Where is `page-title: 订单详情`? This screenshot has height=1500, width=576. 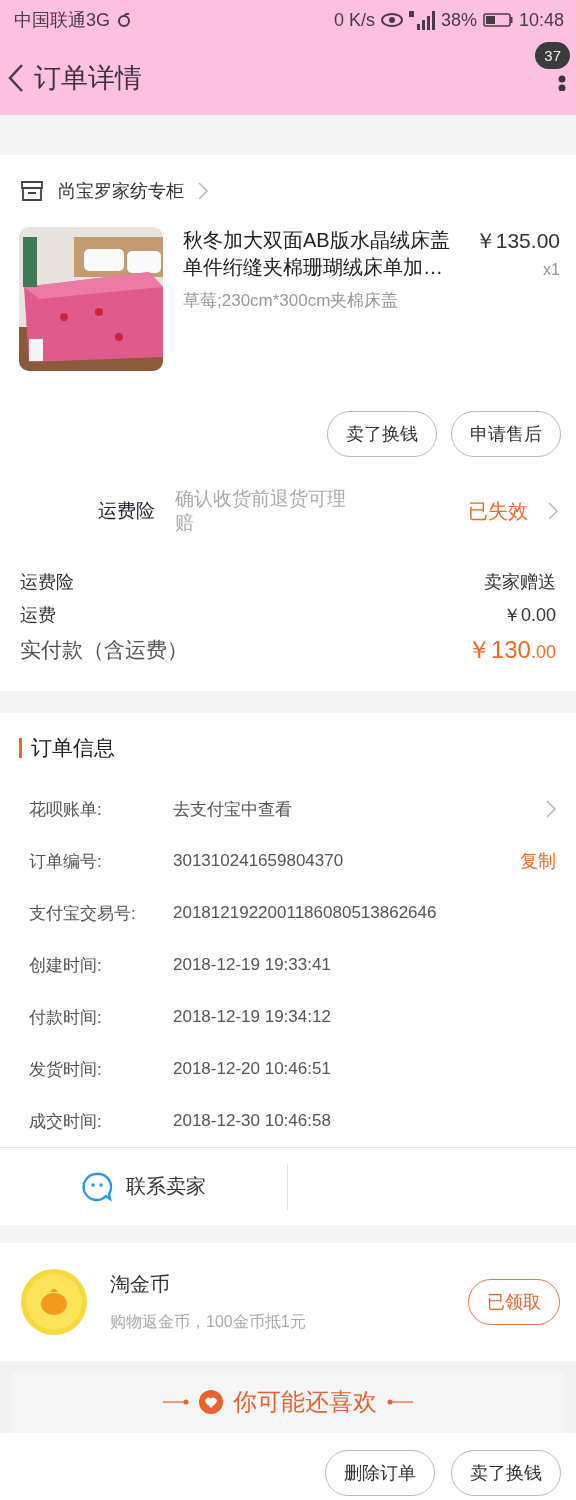 page-title: 订单详情 is located at coordinates (88, 78).